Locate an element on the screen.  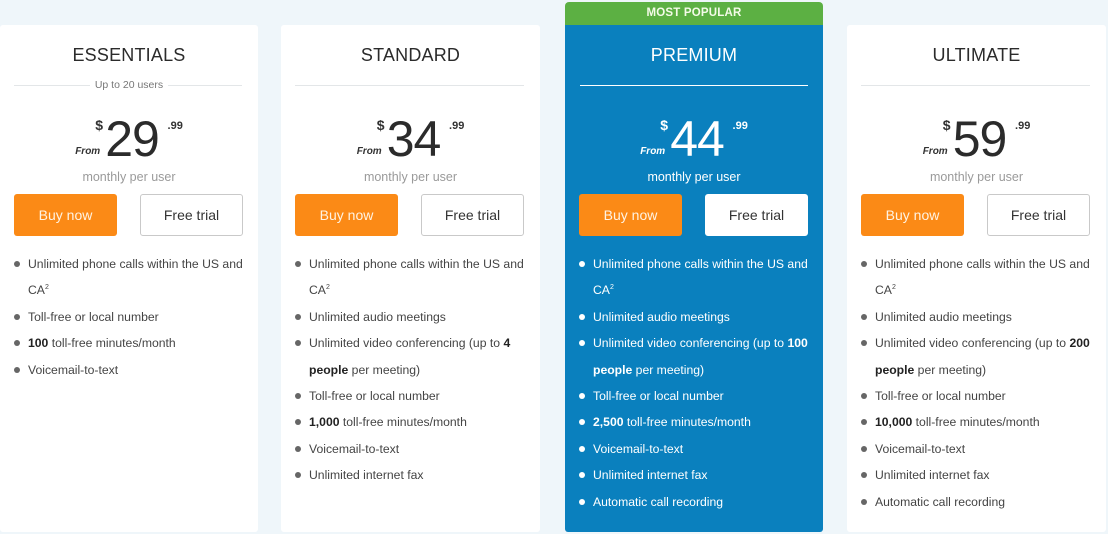
user-limit-text: Up to 20 users is located at coordinates (129, 85).